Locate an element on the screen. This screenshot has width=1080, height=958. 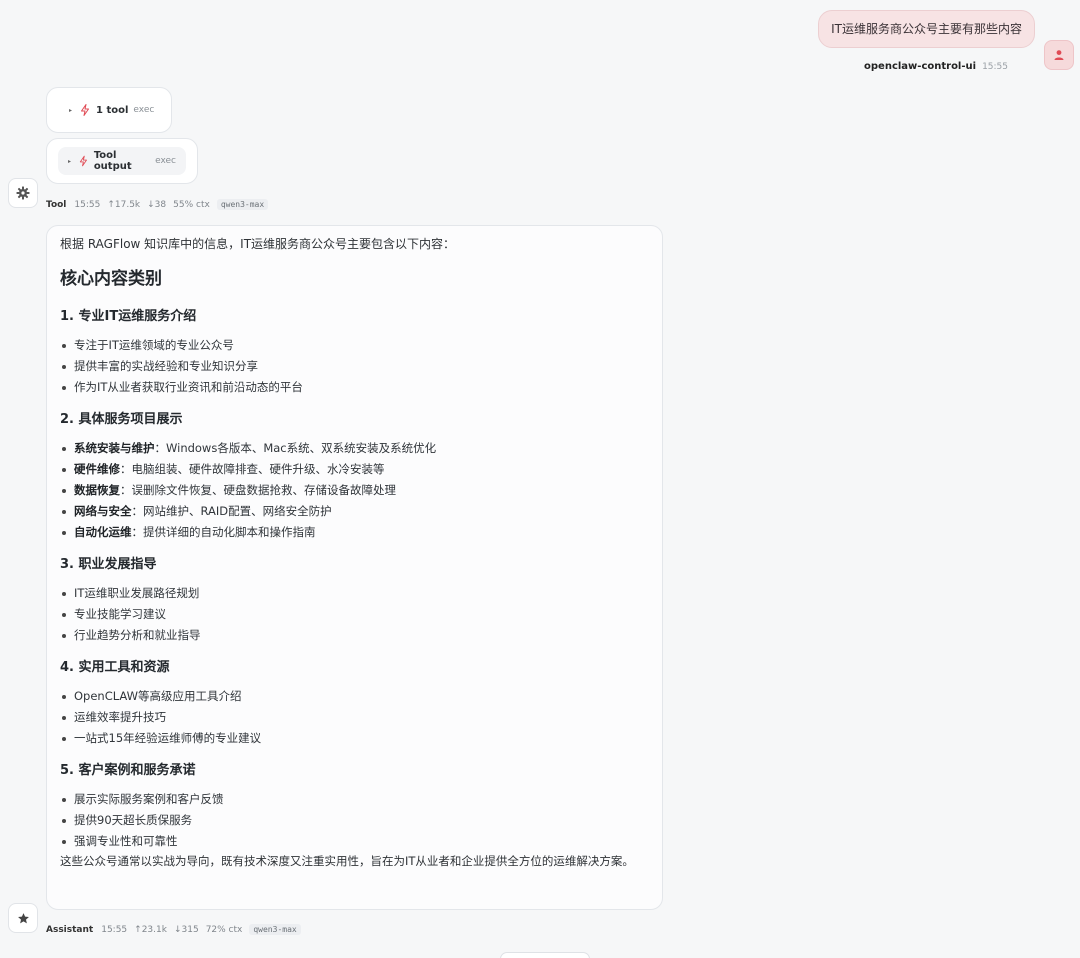
list-item-text: ：电脑组装、硬件故障排查、硬件升级、水冷安装等 is located at coordinates (252, 469).